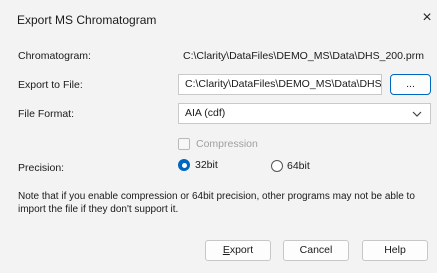  I want to click on close-icon: ×, so click(427, 18).